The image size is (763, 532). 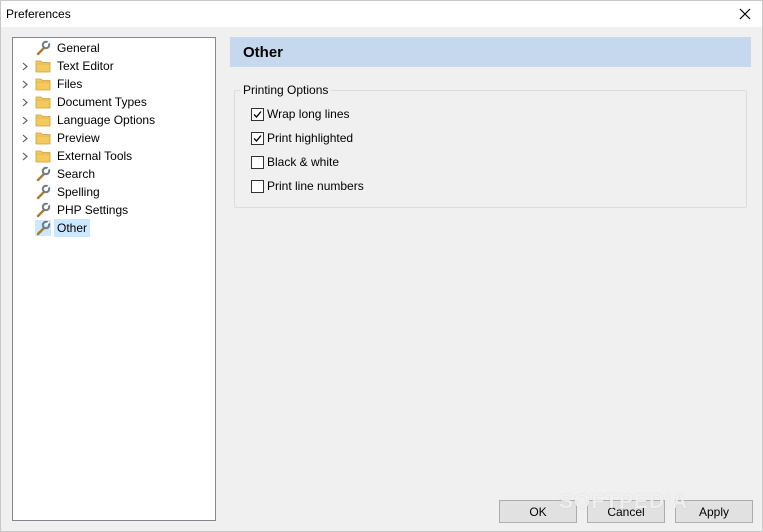 I want to click on tree-item-label: Preview, so click(x=78, y=138).